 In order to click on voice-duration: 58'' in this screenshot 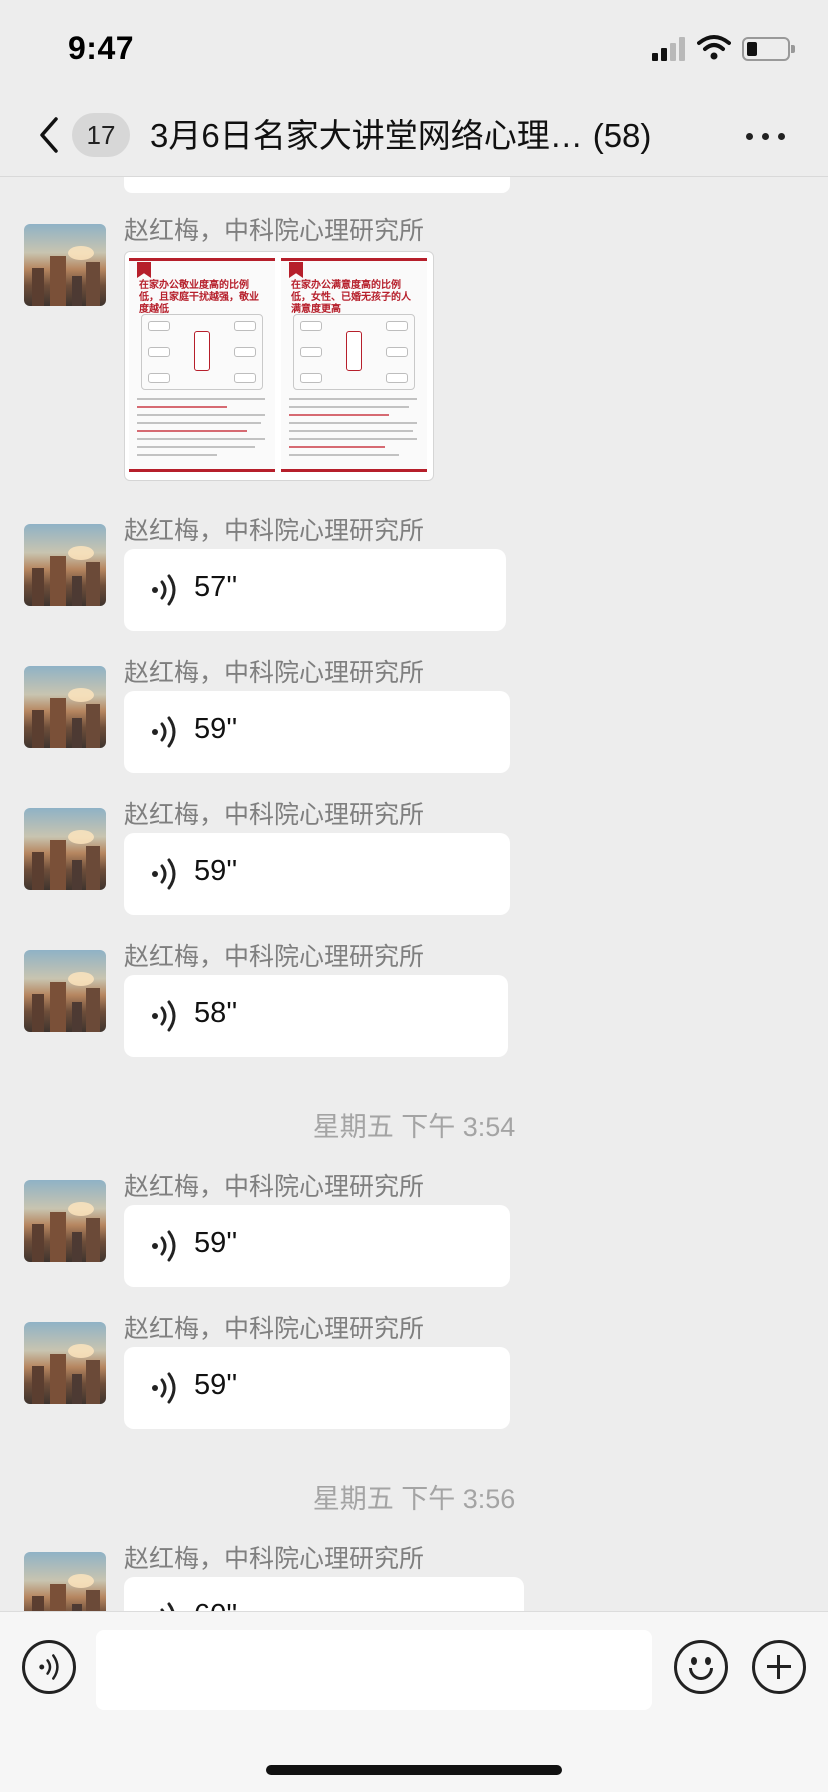, I will do `click(216, 1013)`.